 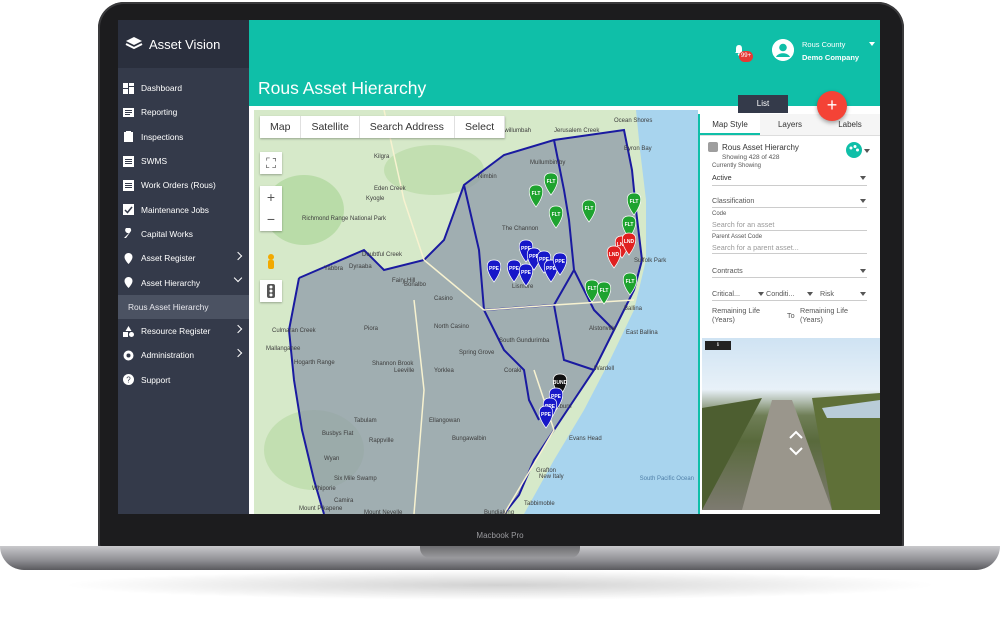 I want to click on sidebar-item-work-orders-rous: Work Orders (Rous), so click(x=183, y=185).